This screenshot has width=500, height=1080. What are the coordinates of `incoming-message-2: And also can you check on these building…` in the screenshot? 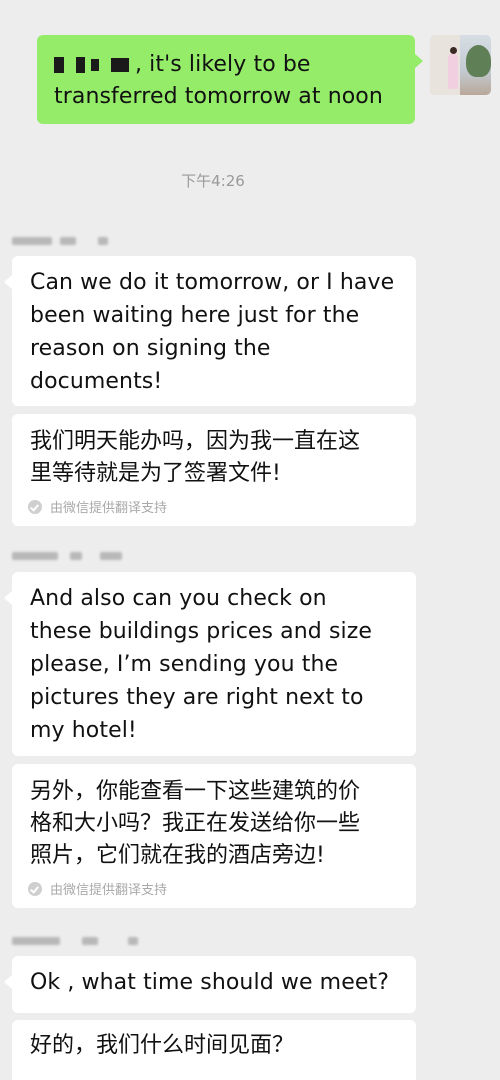 It's located at (210, 664).